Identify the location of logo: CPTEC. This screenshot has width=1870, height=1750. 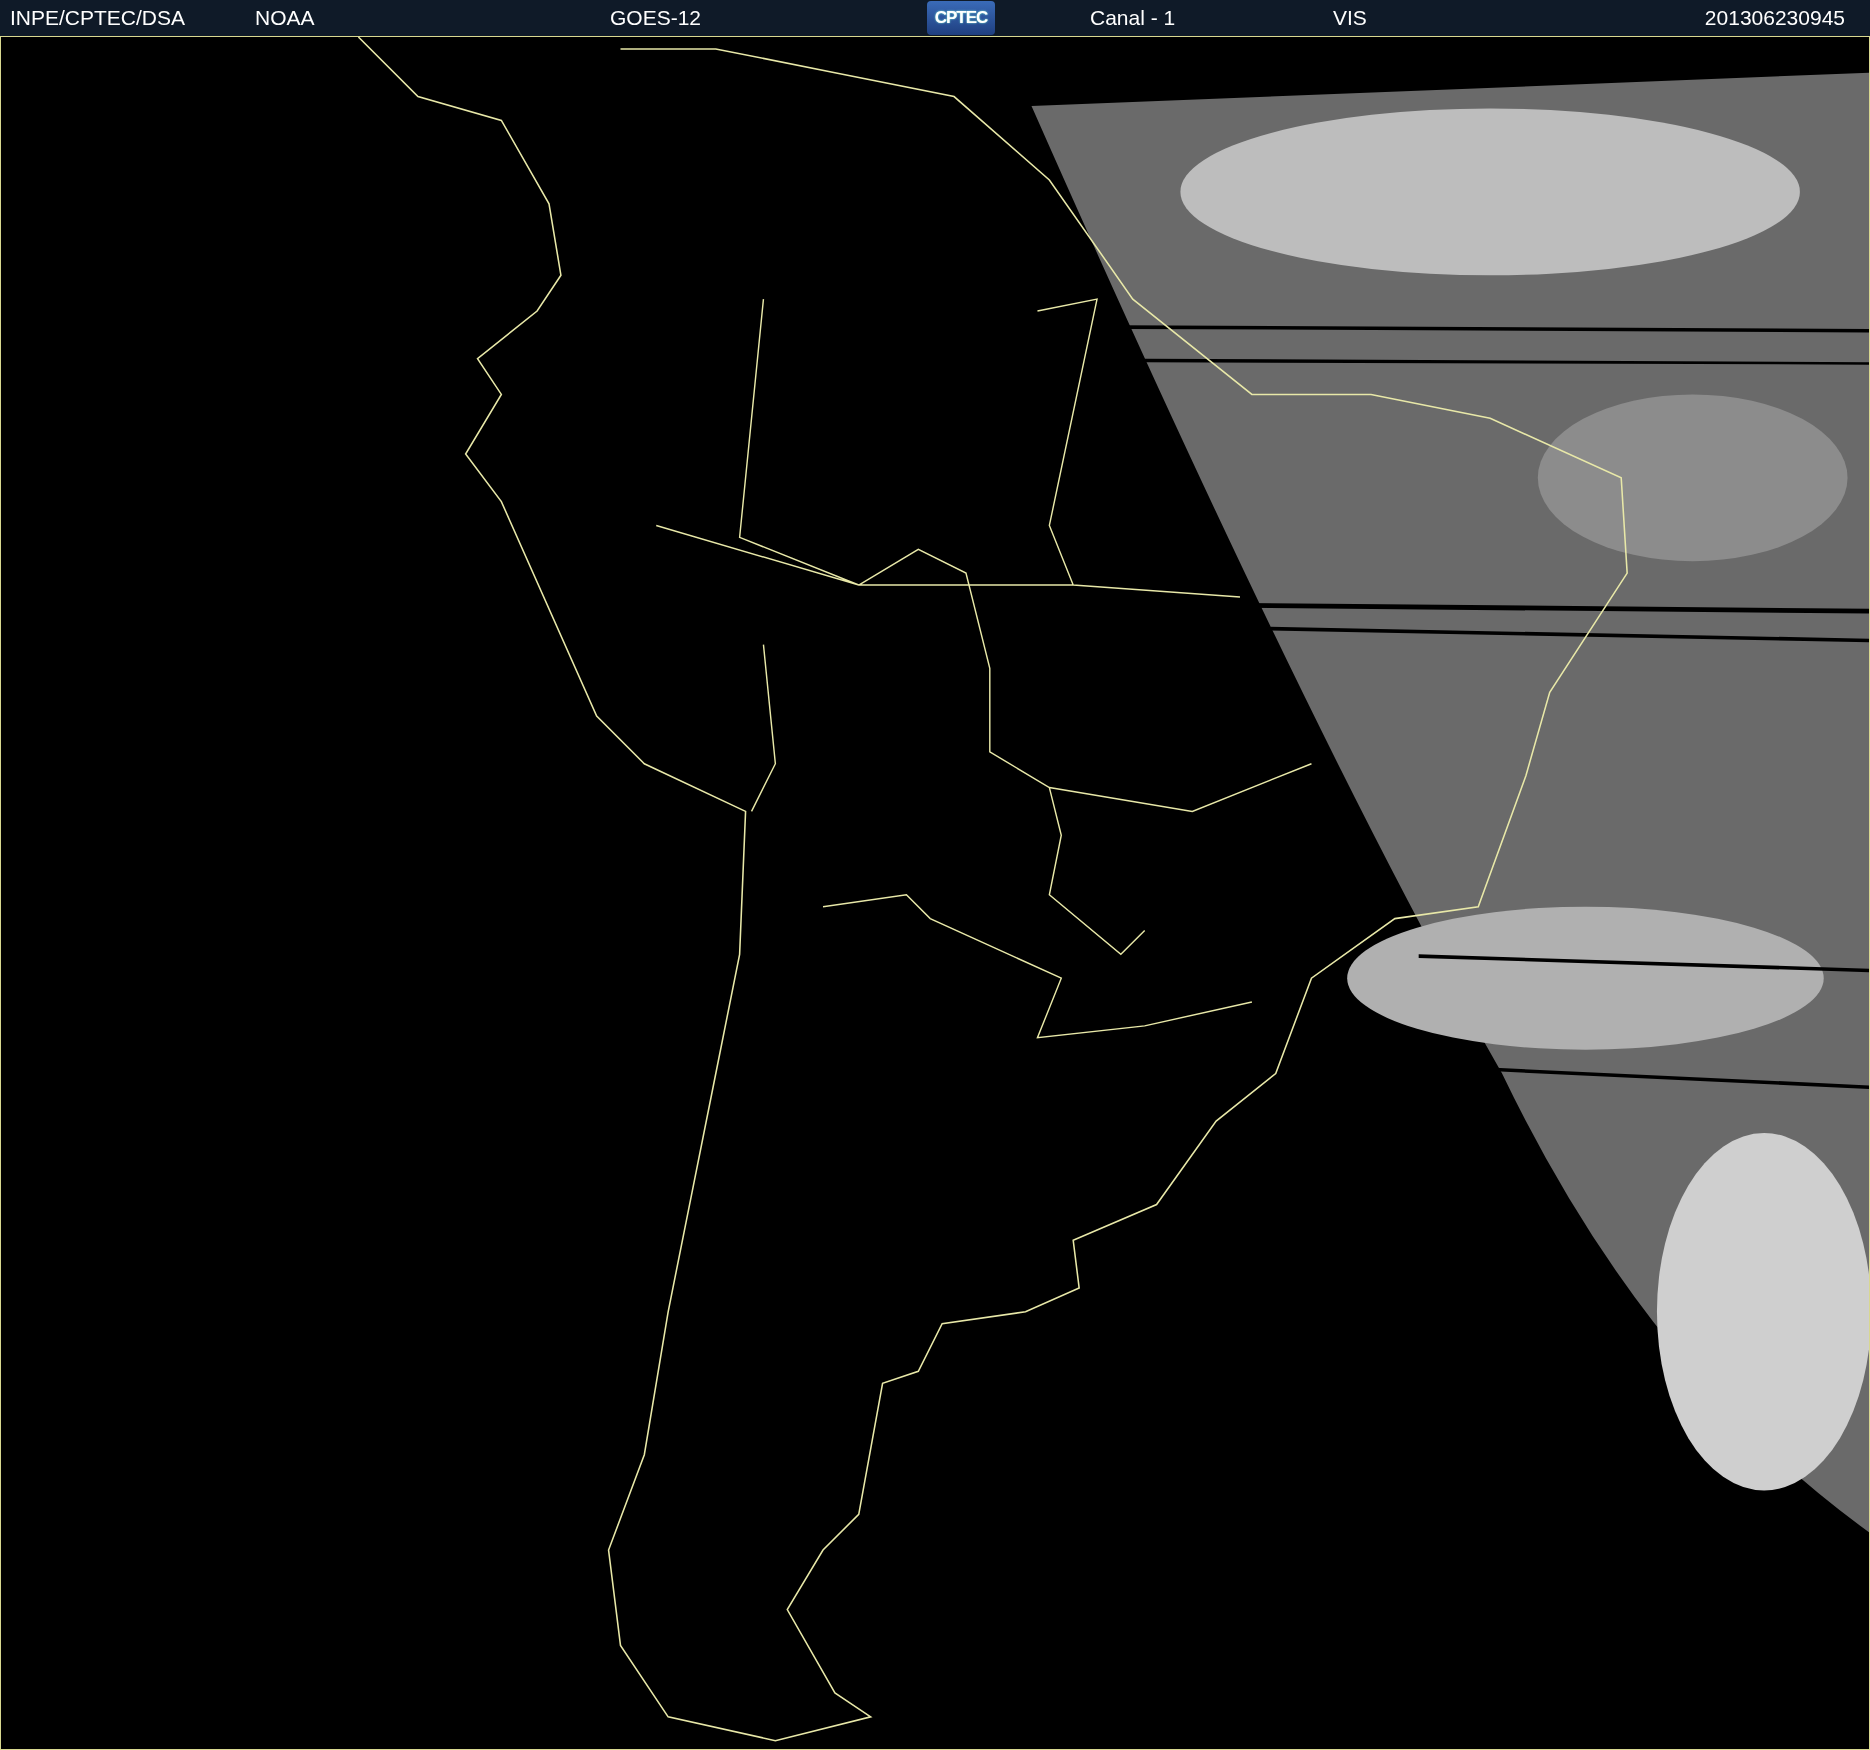
(961, 18).